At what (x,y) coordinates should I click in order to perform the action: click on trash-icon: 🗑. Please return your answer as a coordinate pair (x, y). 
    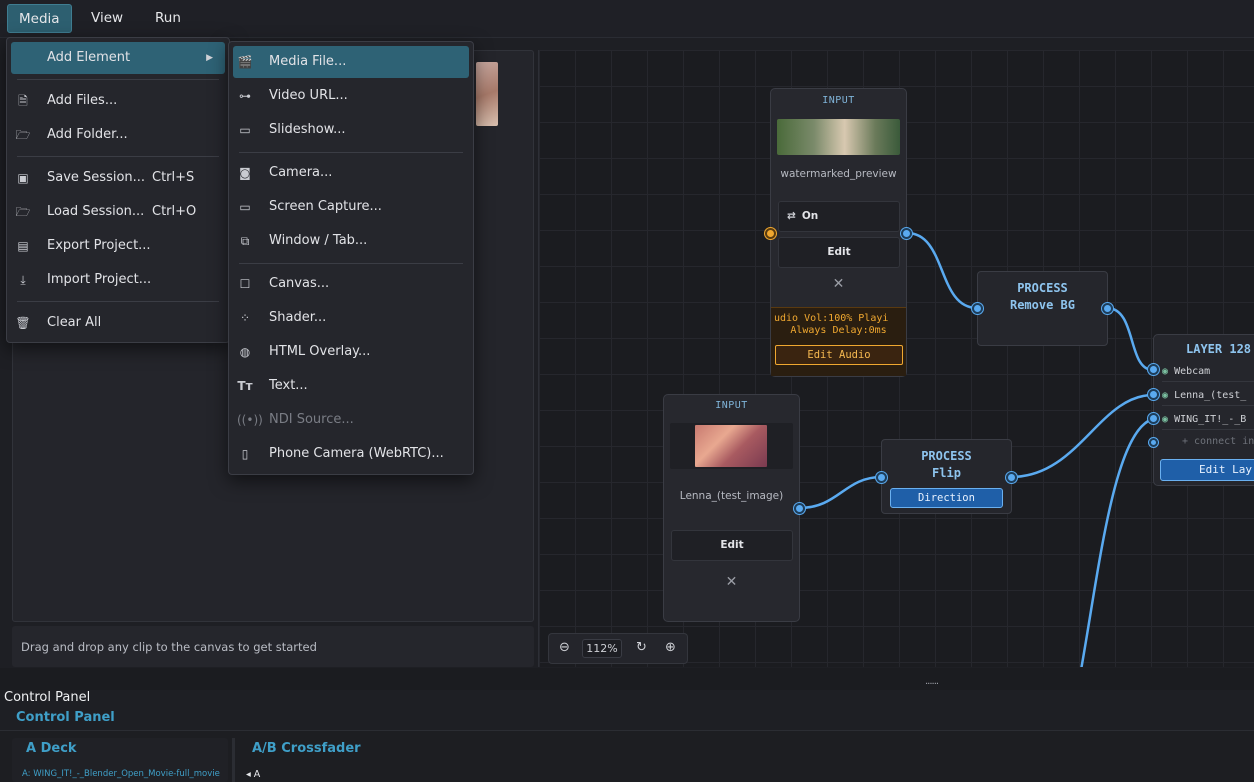
    Looking at the image, I should click on (23, 323).